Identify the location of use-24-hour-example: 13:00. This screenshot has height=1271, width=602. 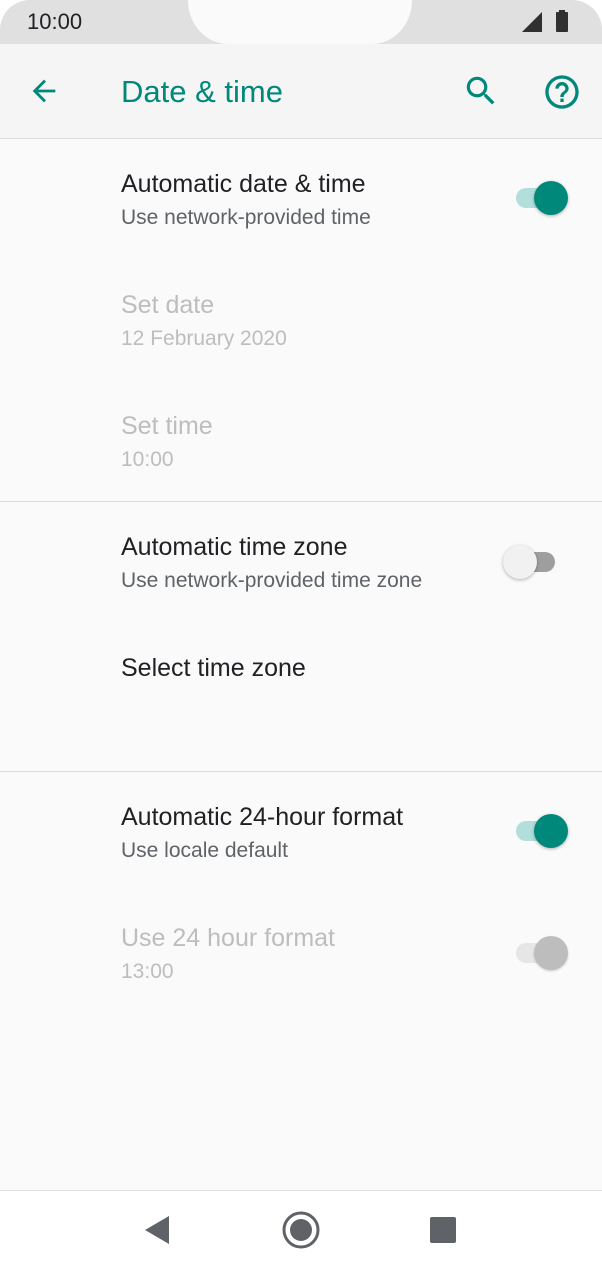
(147, 971).